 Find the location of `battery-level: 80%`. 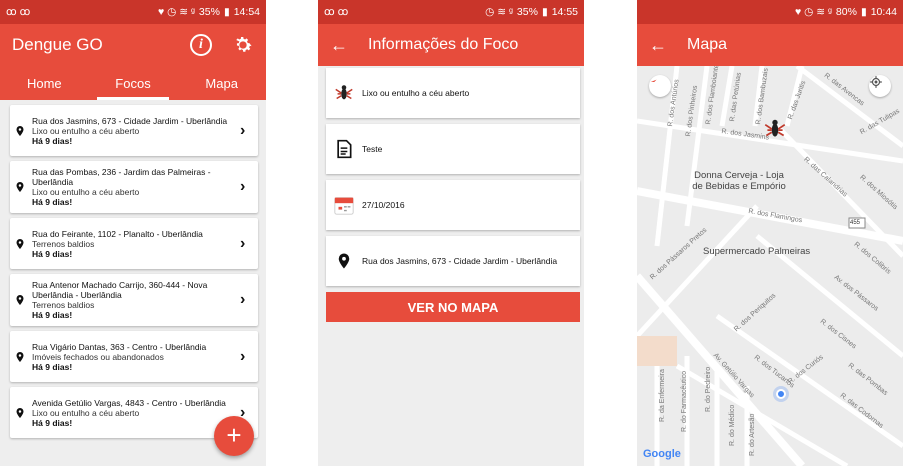

battery-level: 80% is located at coordinates (846, 12).